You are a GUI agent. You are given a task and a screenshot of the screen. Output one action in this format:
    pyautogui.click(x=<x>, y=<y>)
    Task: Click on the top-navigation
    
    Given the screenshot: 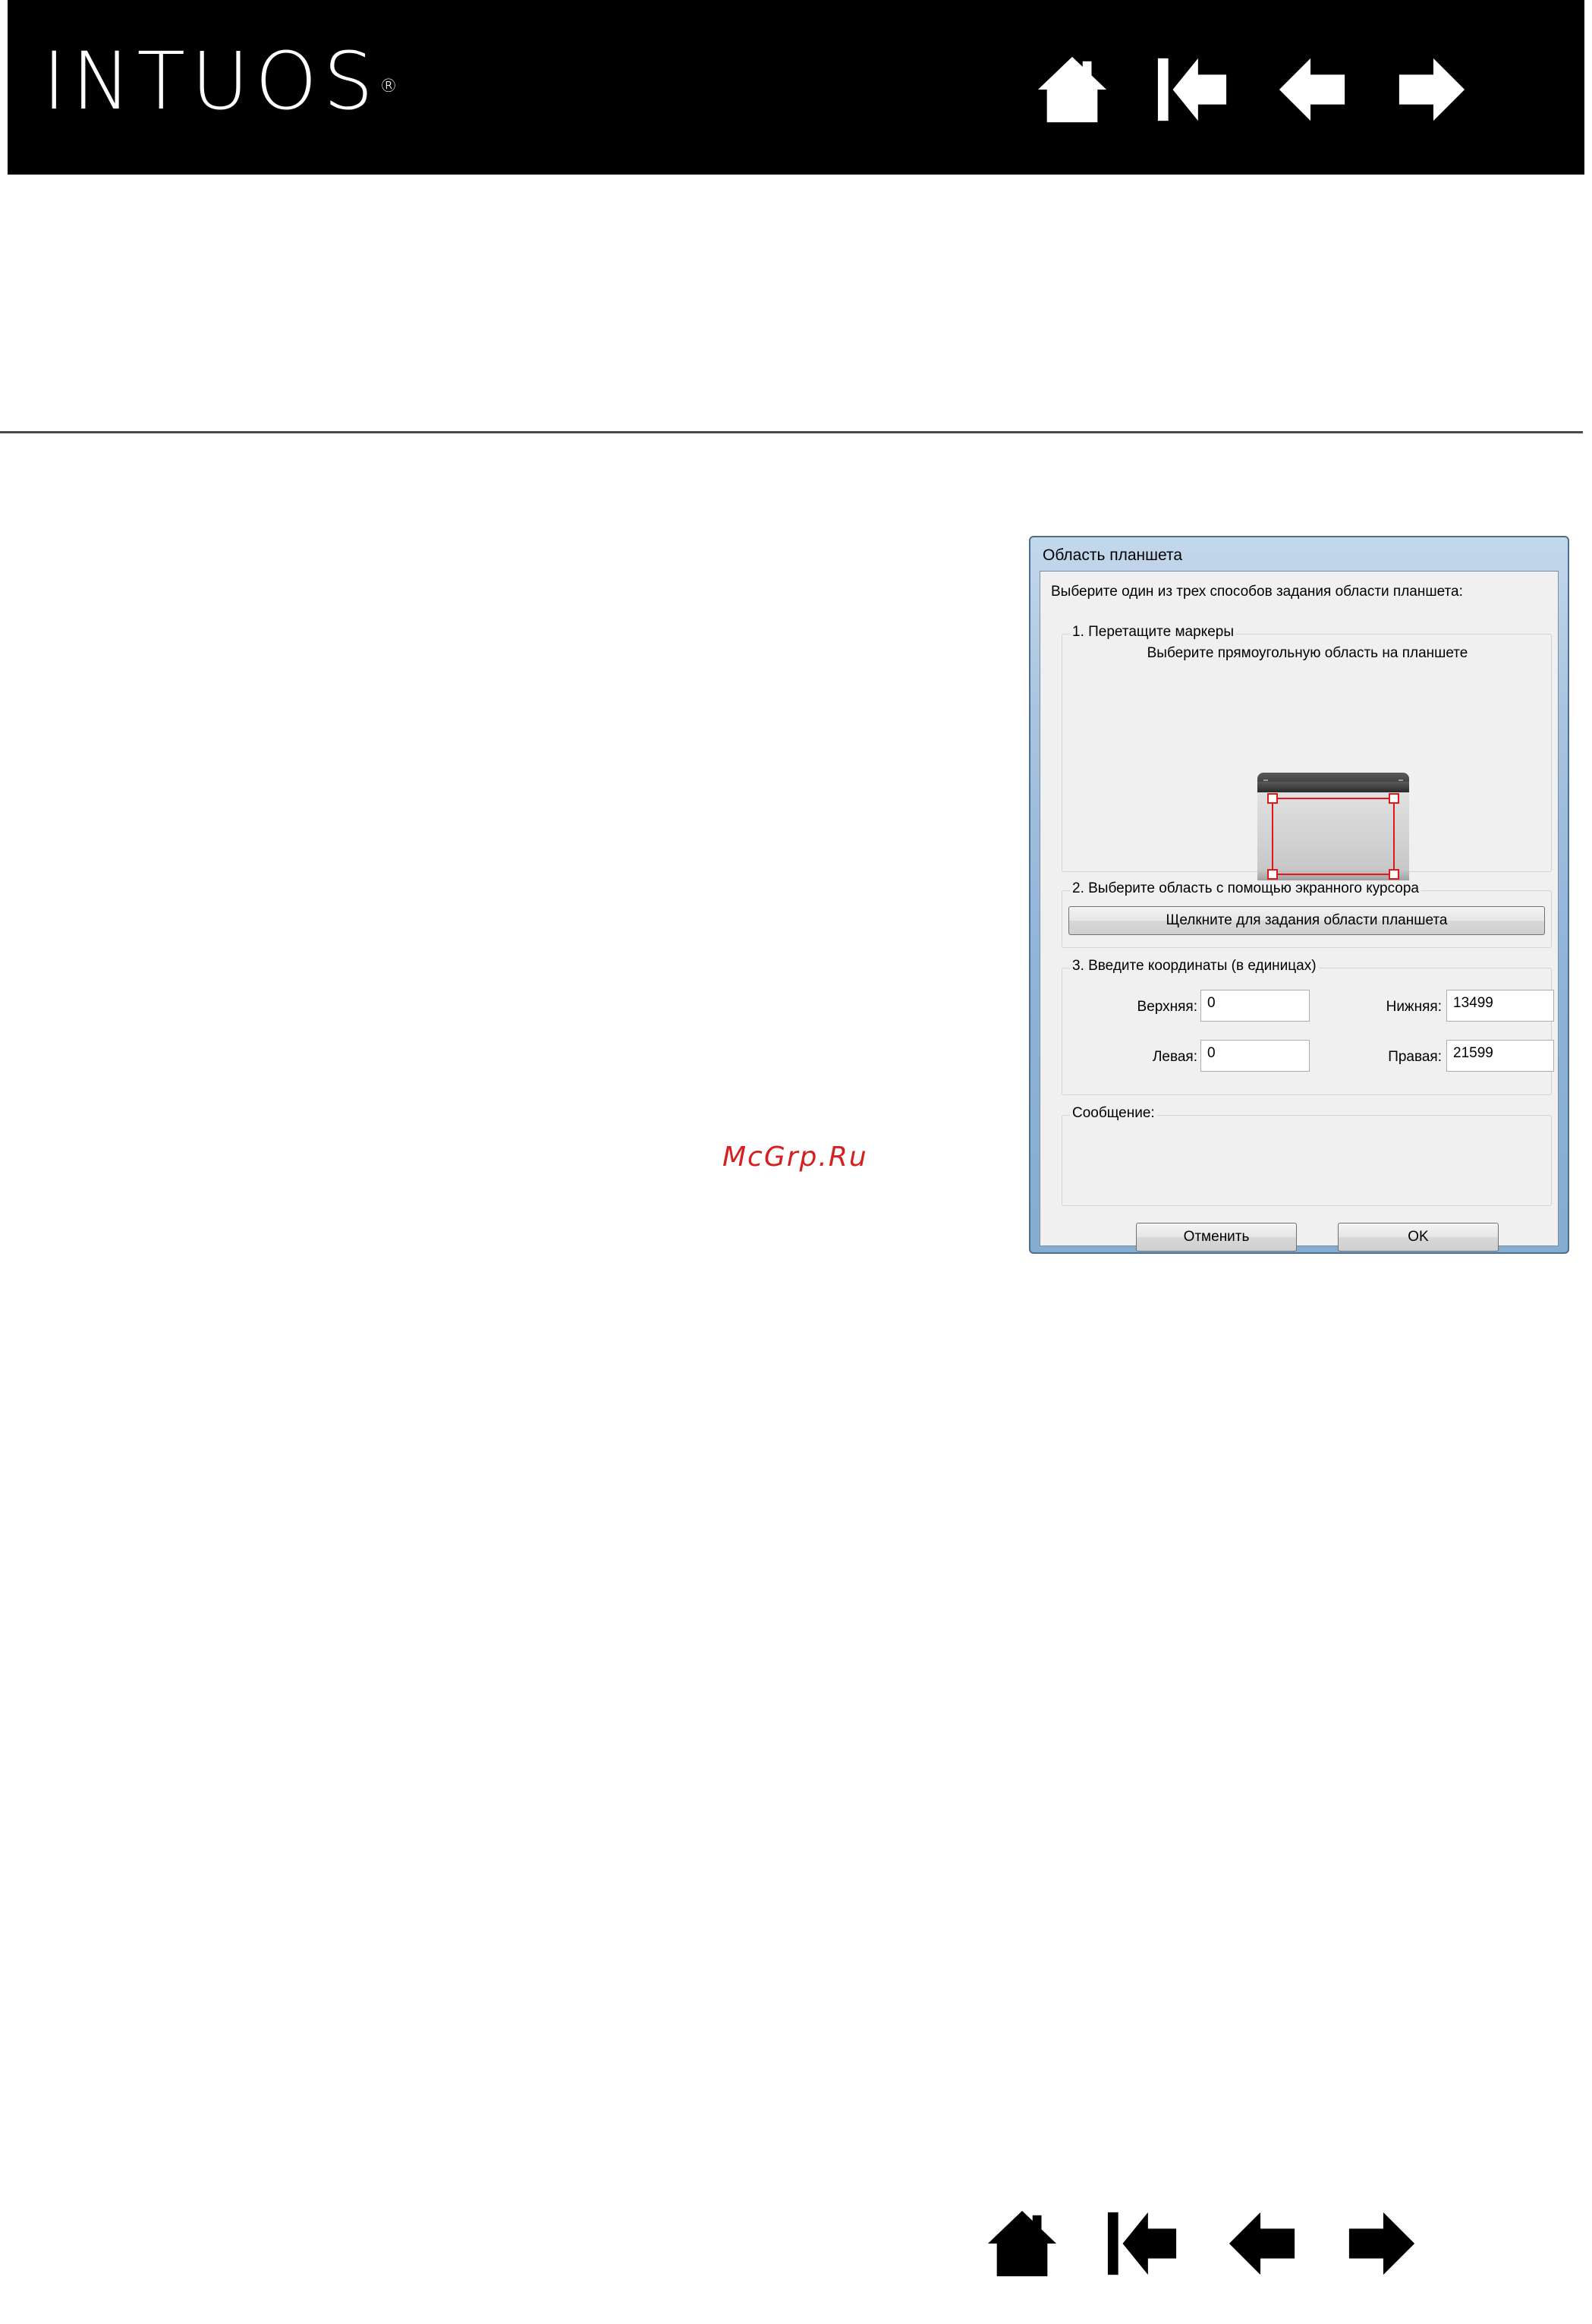 What is the action you would take?
    pyautogui.click(x=1252, y=90)
    